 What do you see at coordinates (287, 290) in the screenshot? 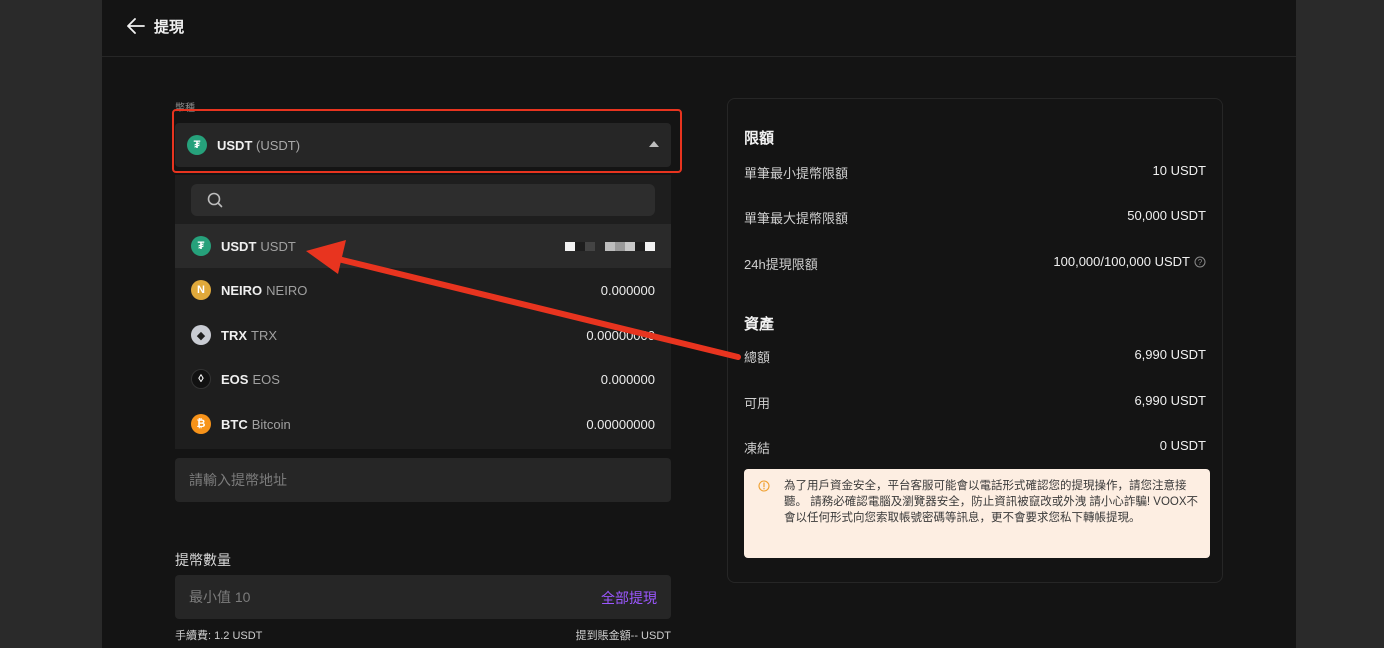
I see `coin-option-full: NEIRO` at bounding box center [287, 290].